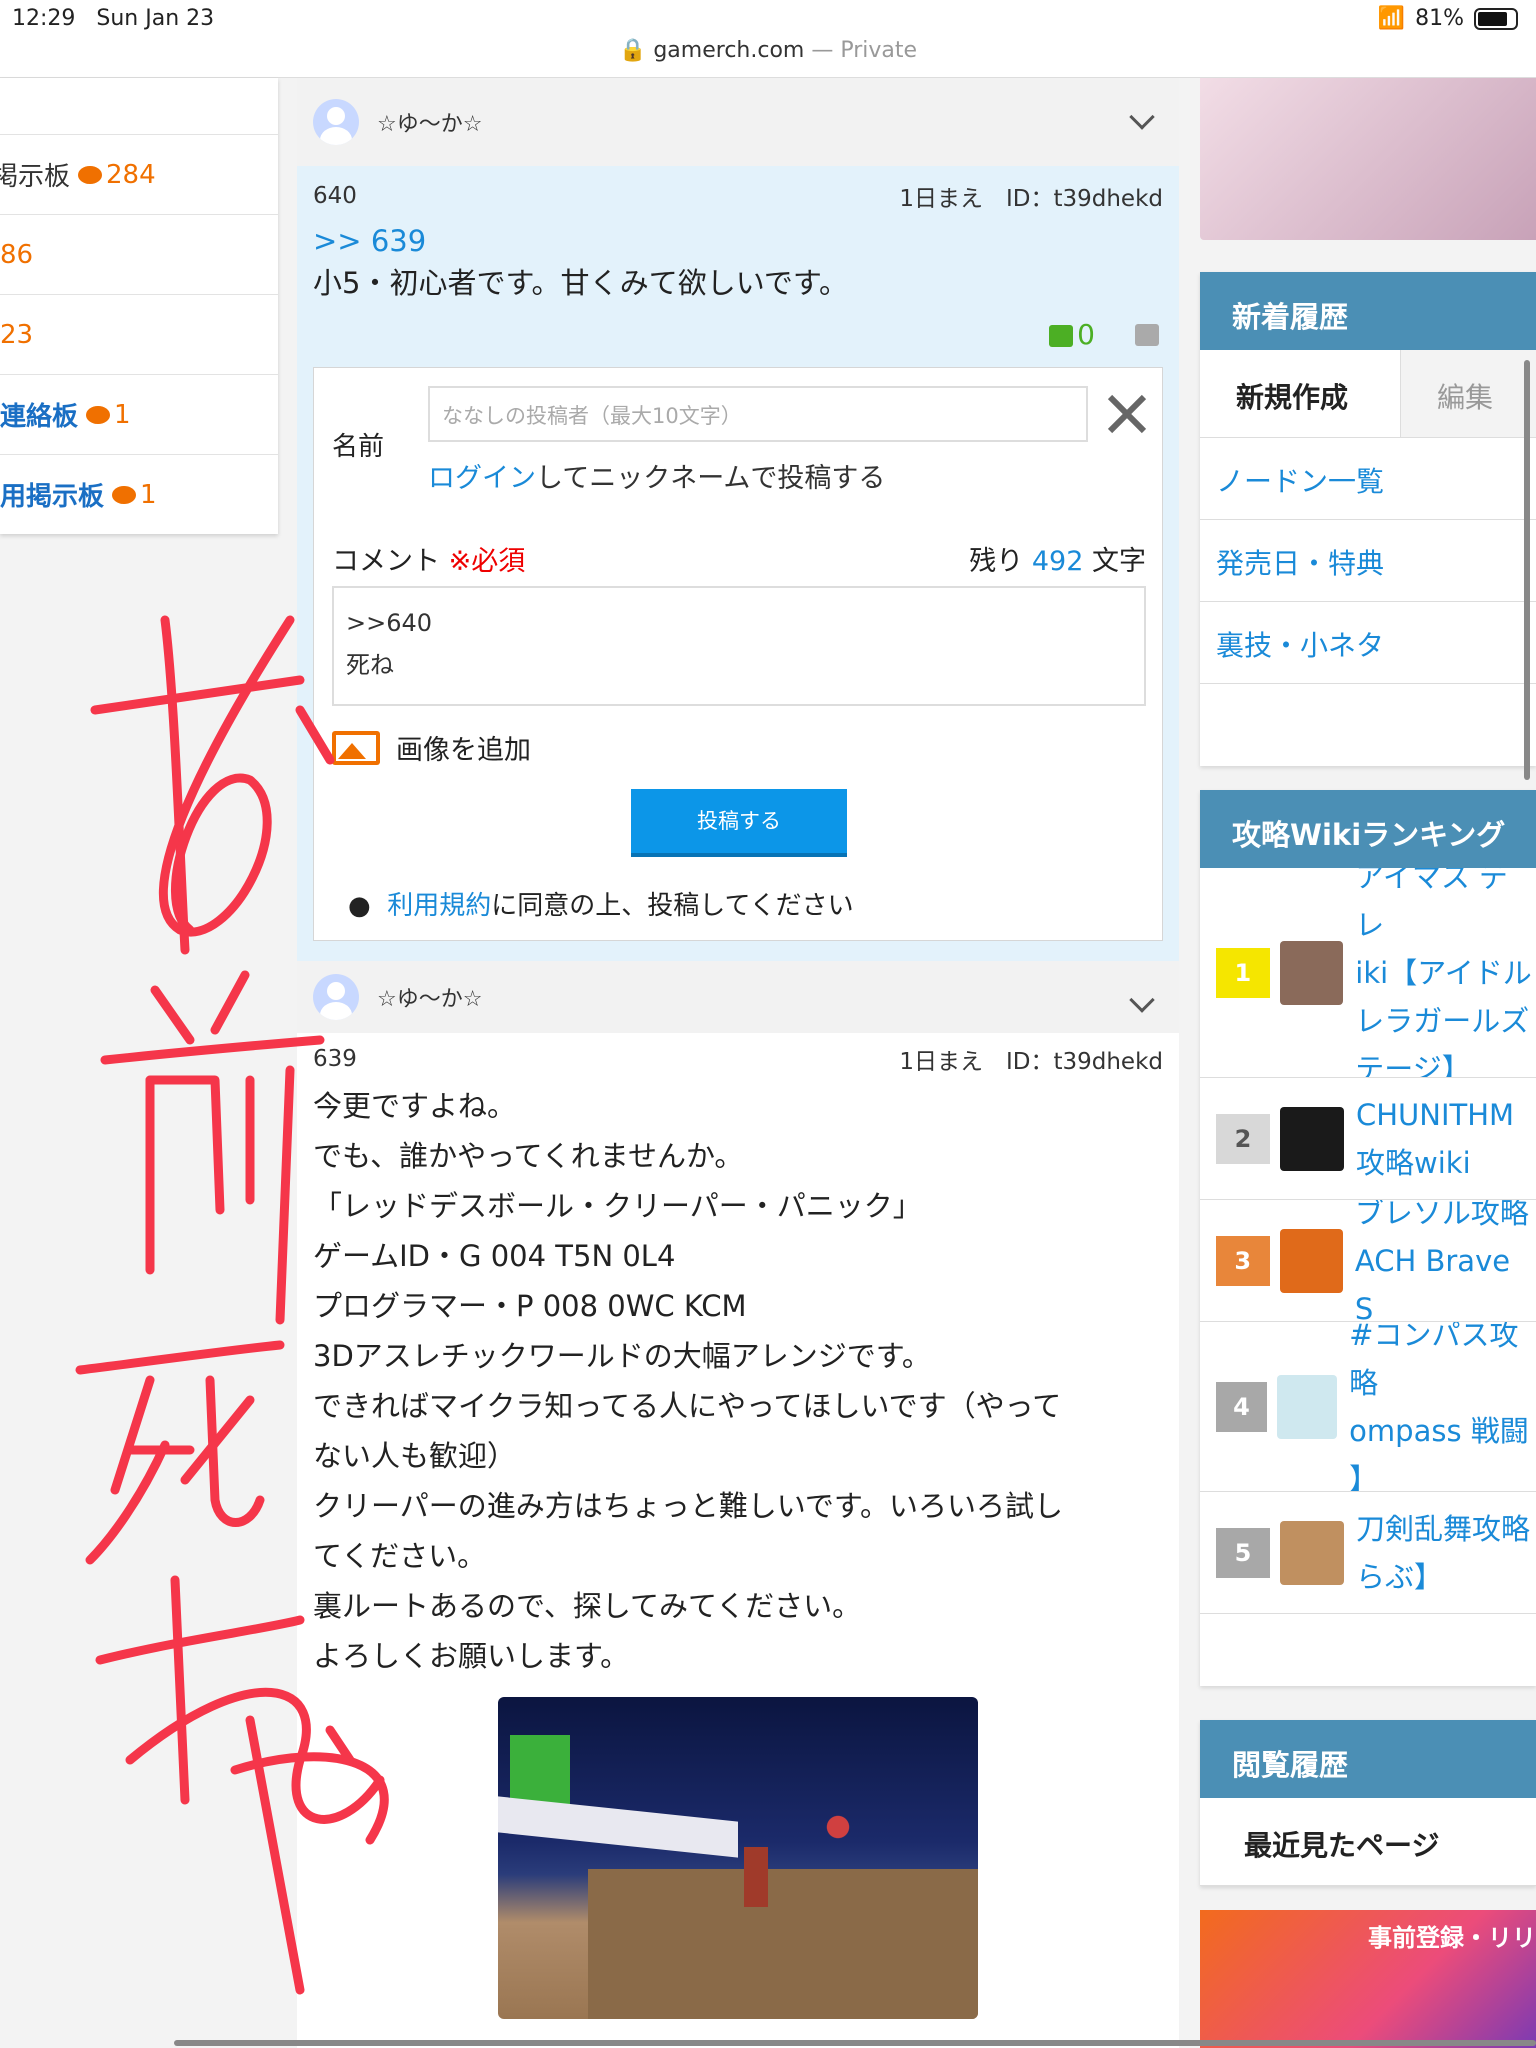 The image size is (1536, 2048). Describe the element at coordinates (1057, 561) in the screenshot. I see `char-remaining: 残り 492 文字` at that location.